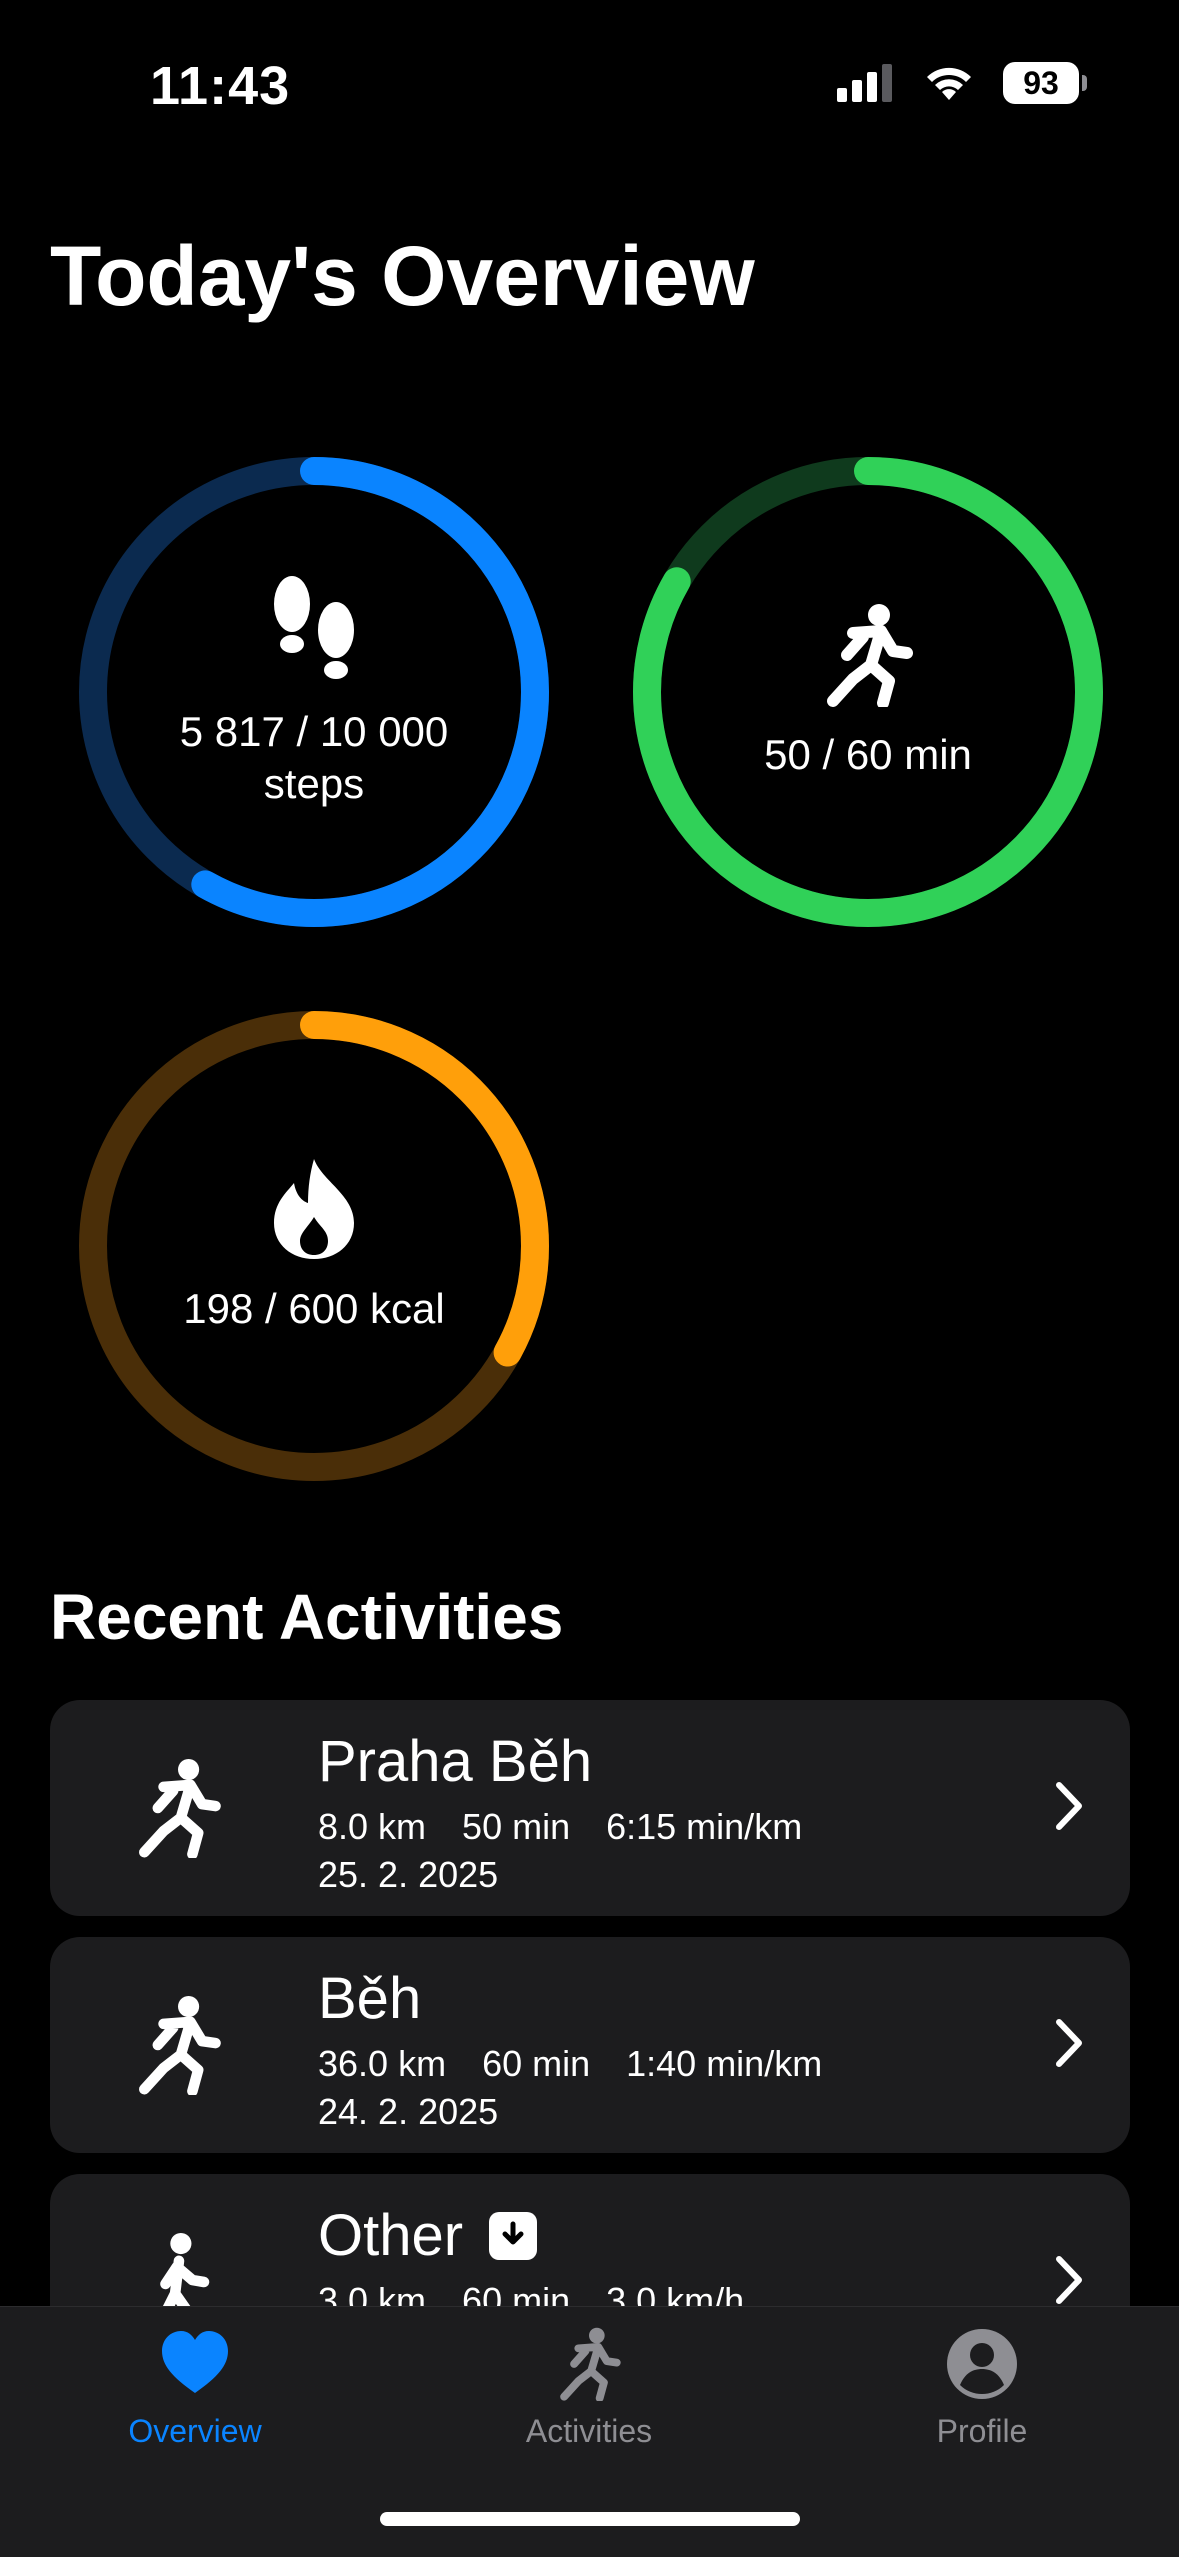 The width and height of the screenshot is (1179, 2557). I want to click on steps-ring-content: 5 817 / 10 000 steps, so click(314, 692).